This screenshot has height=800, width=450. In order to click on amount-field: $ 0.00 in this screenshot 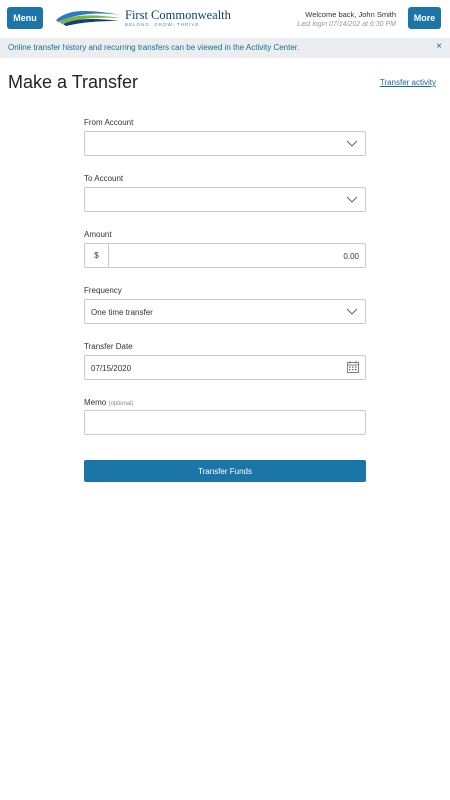, I will do `click(225, 255)`.